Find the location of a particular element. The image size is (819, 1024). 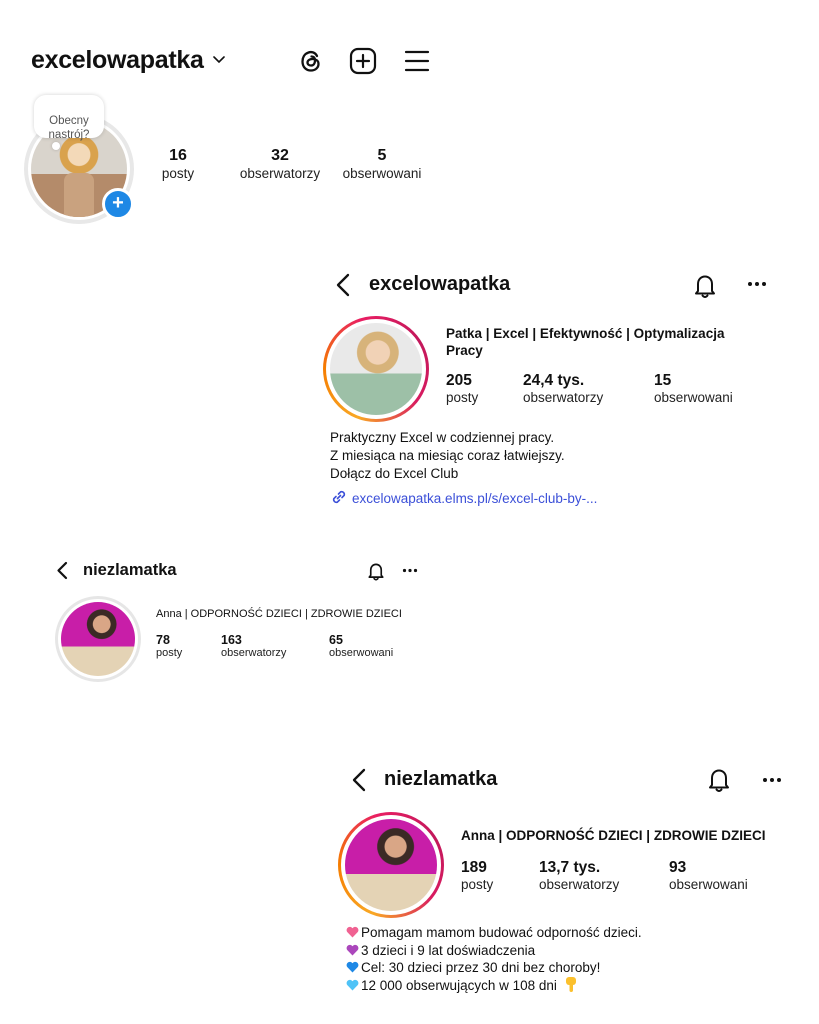

mood-bubble-text: Obecny nastrój? is located at coordinates (69, 128).